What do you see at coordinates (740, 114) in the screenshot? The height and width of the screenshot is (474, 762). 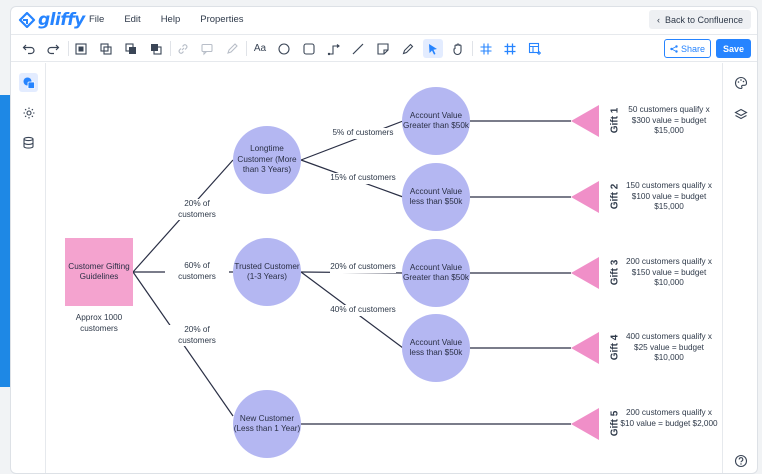 I see `layers-icon` at bounding box center [740, 114].